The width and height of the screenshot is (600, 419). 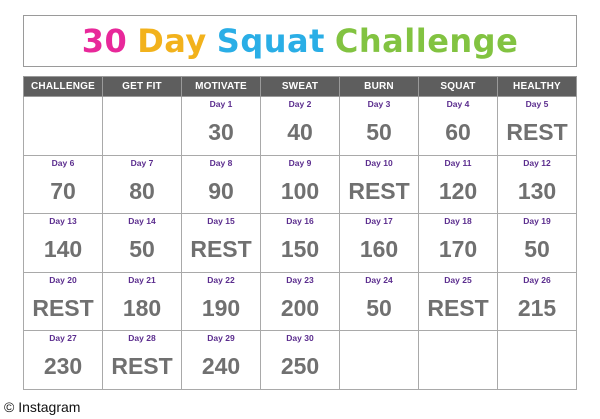 I want to click on day-label: Day 3, so click(x=379, y=104).